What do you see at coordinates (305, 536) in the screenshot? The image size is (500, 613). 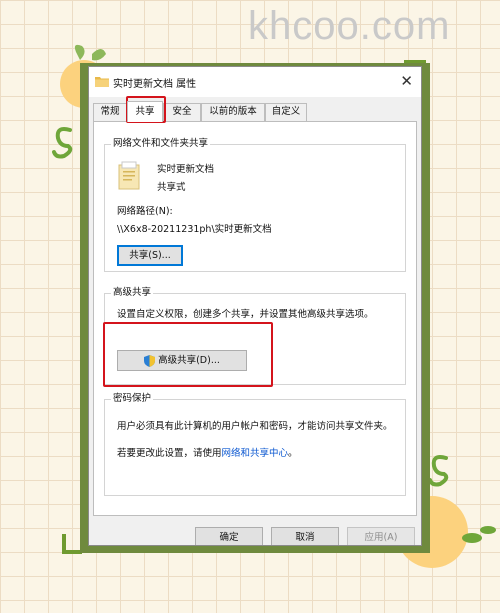 I see `cancel-button: 取消` at bounding box center [305, 536].